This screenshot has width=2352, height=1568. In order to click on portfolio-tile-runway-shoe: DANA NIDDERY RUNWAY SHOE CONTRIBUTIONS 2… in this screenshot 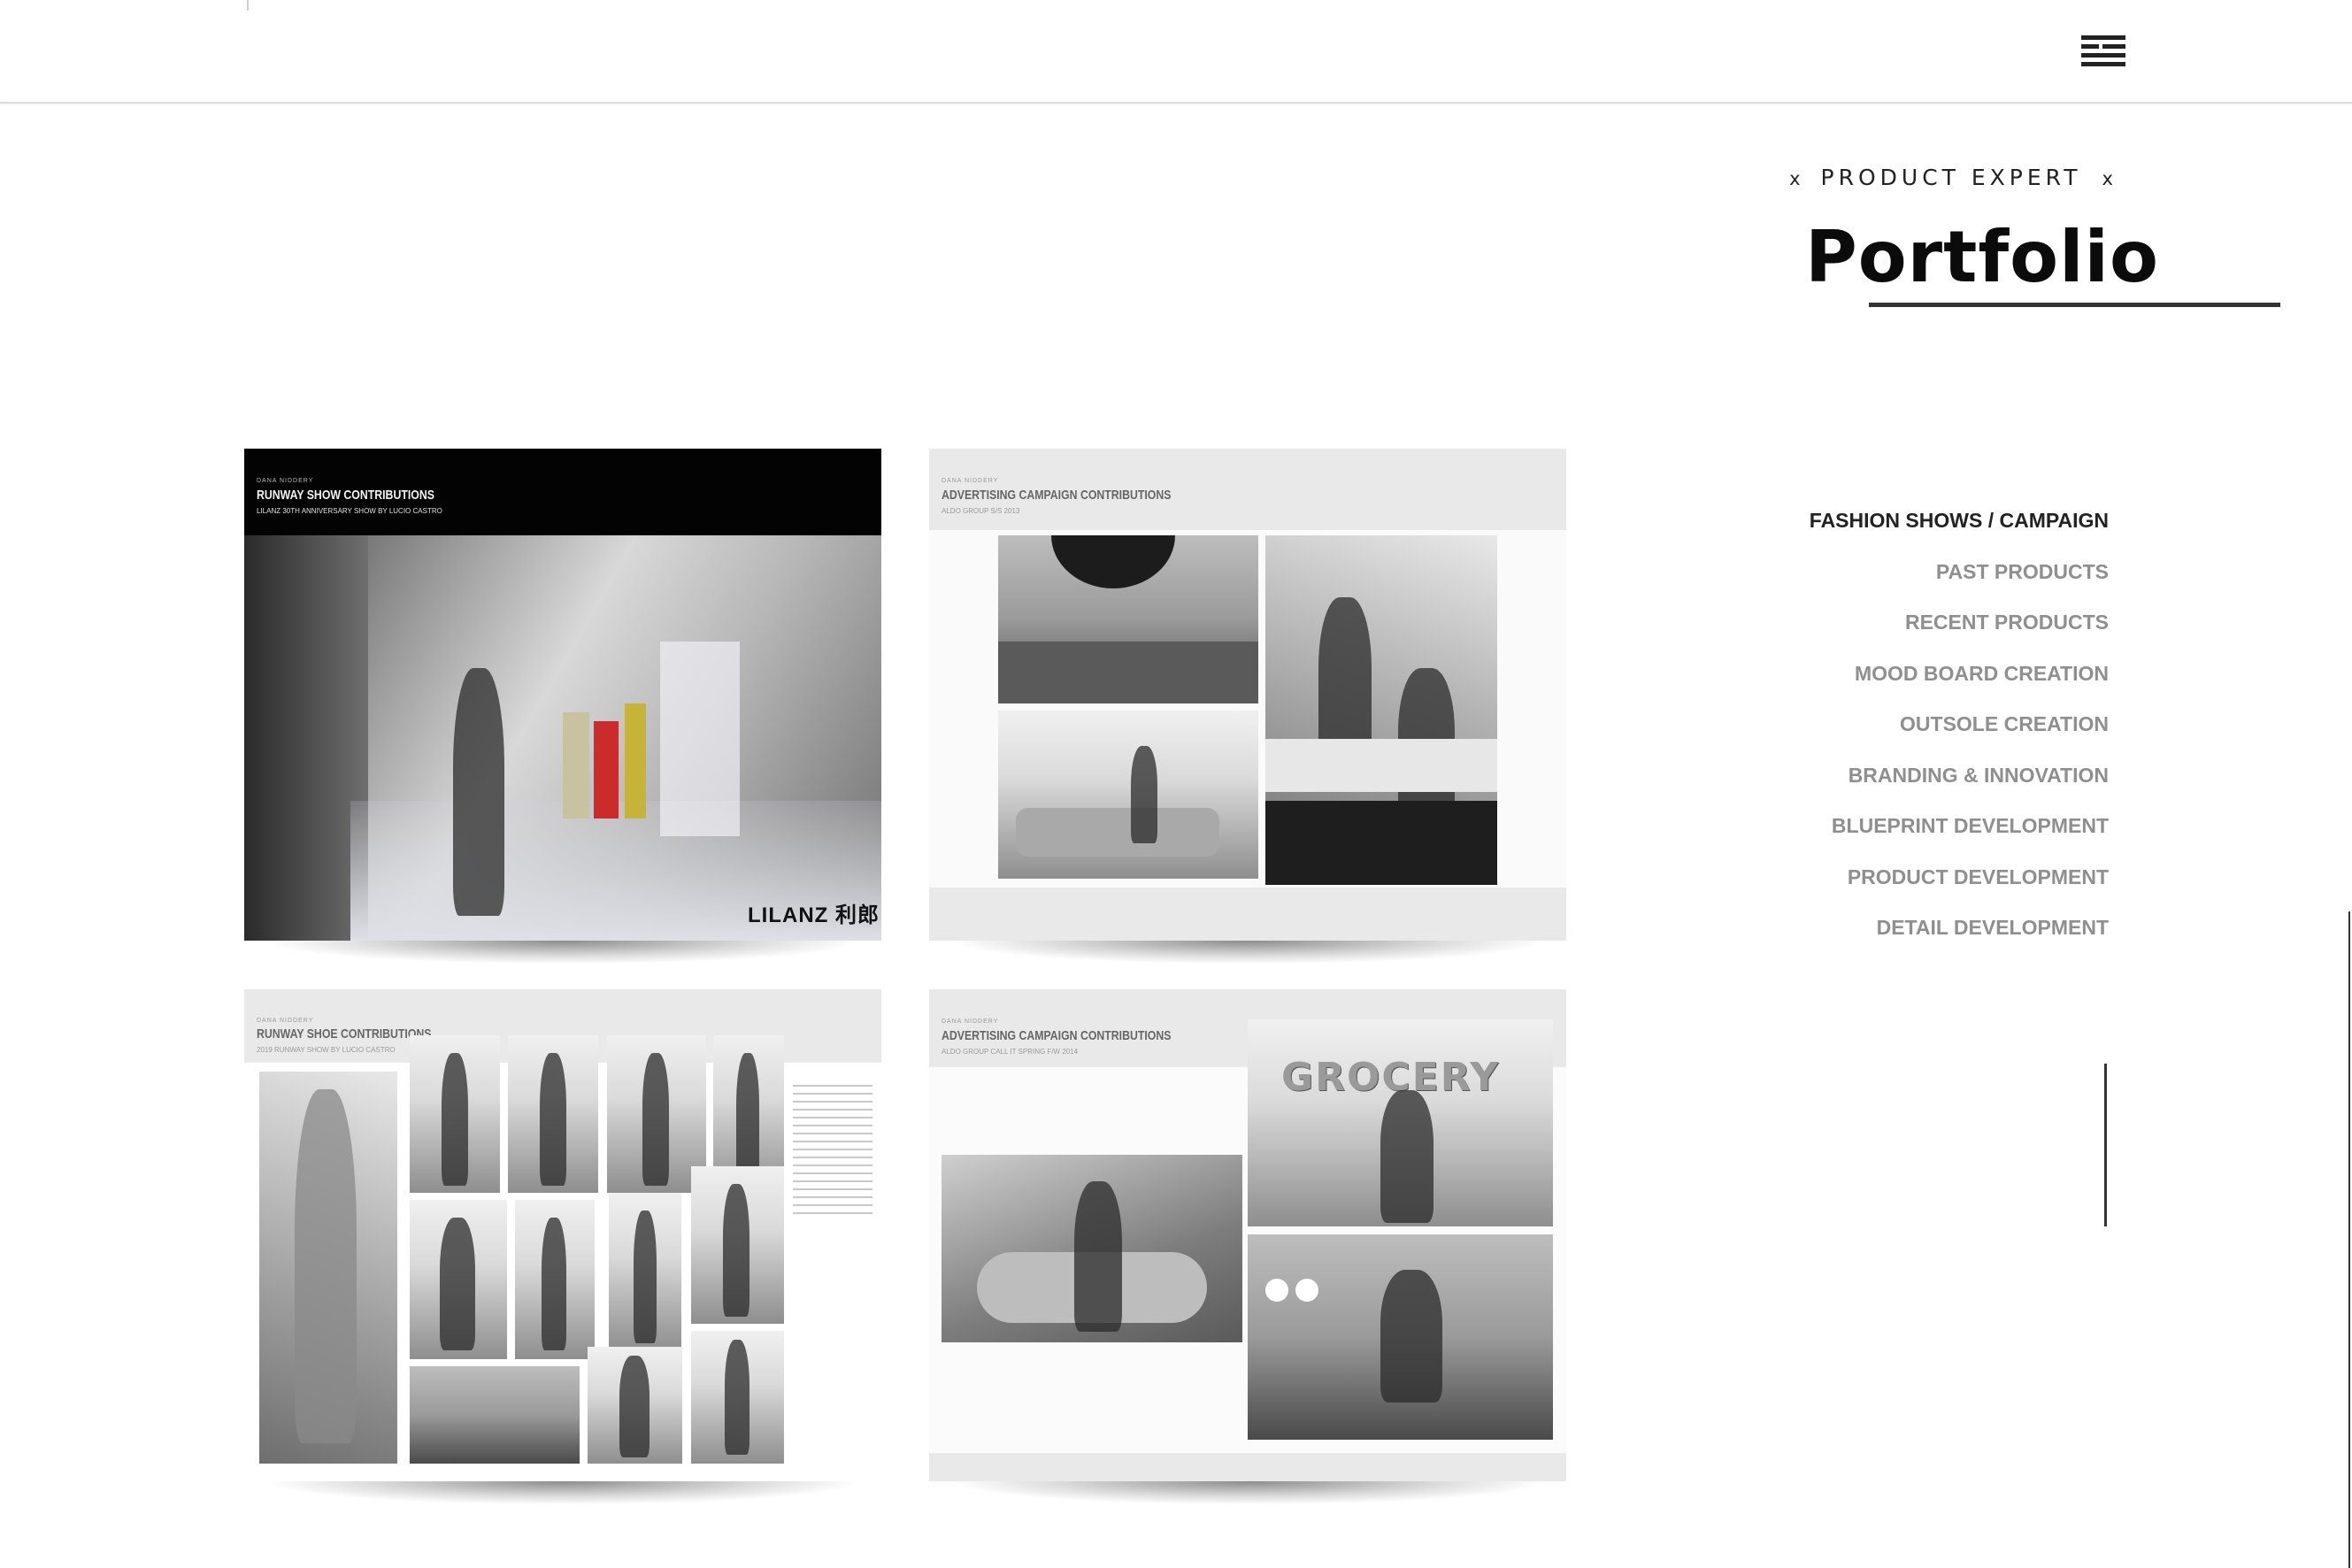, I will do `click(562, 1246)`.